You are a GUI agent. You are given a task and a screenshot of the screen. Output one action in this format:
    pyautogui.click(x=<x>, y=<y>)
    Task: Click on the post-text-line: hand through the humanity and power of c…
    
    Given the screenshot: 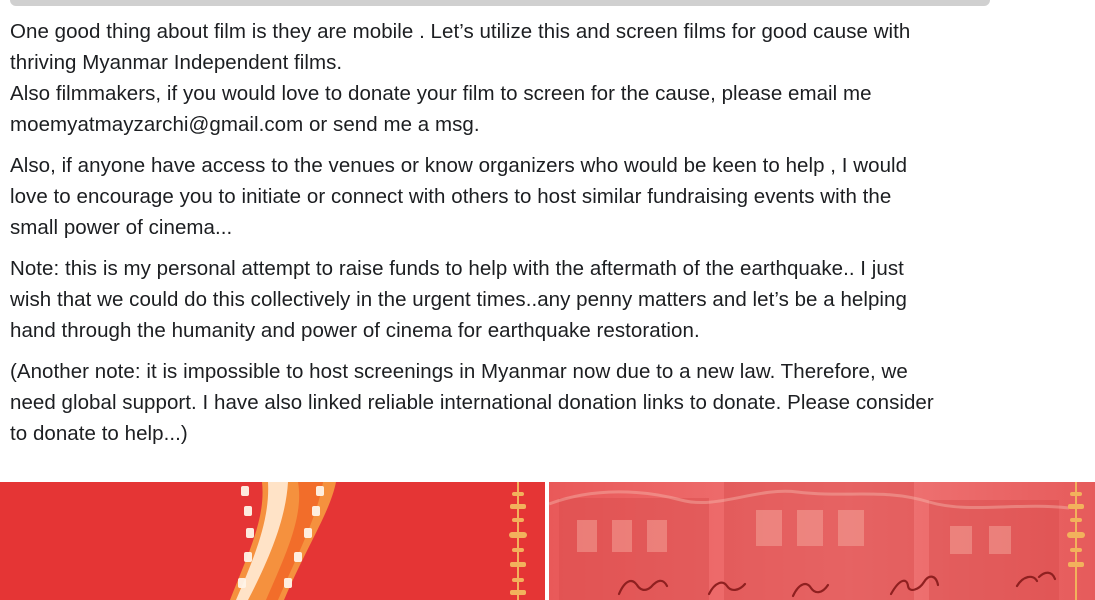 What is the action you would take?
    pyautogui.click(x=355, y=330)
    